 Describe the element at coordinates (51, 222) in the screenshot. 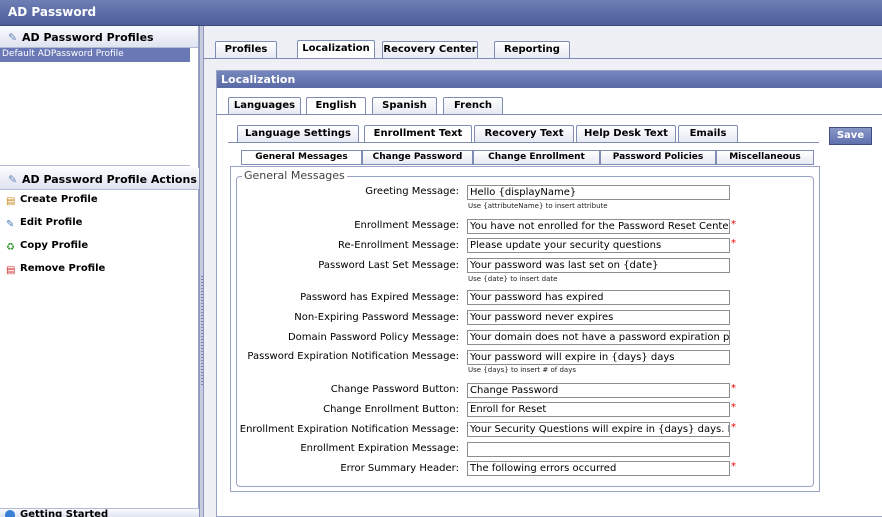

I see `action-label: Edit Profile` at that location.